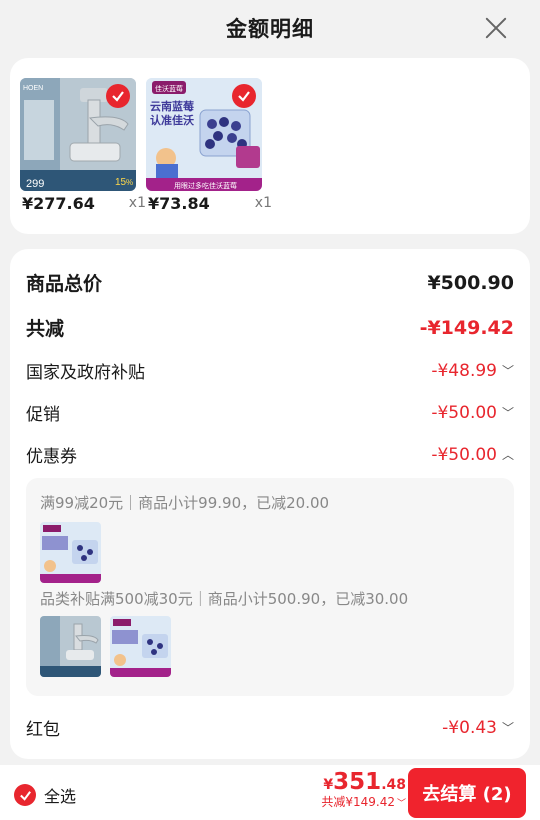 The image size is (540, 820). I want to click on redpacket-label: 红包, so click(43, 730).